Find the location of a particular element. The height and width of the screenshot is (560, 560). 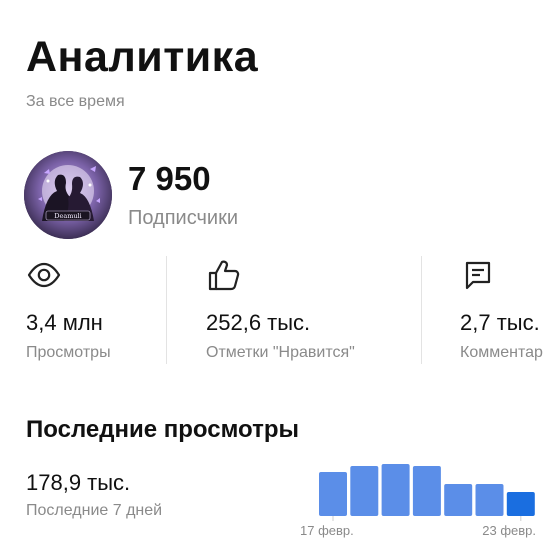

avatar-image: Deamuli is located at coordinates (68, 195).